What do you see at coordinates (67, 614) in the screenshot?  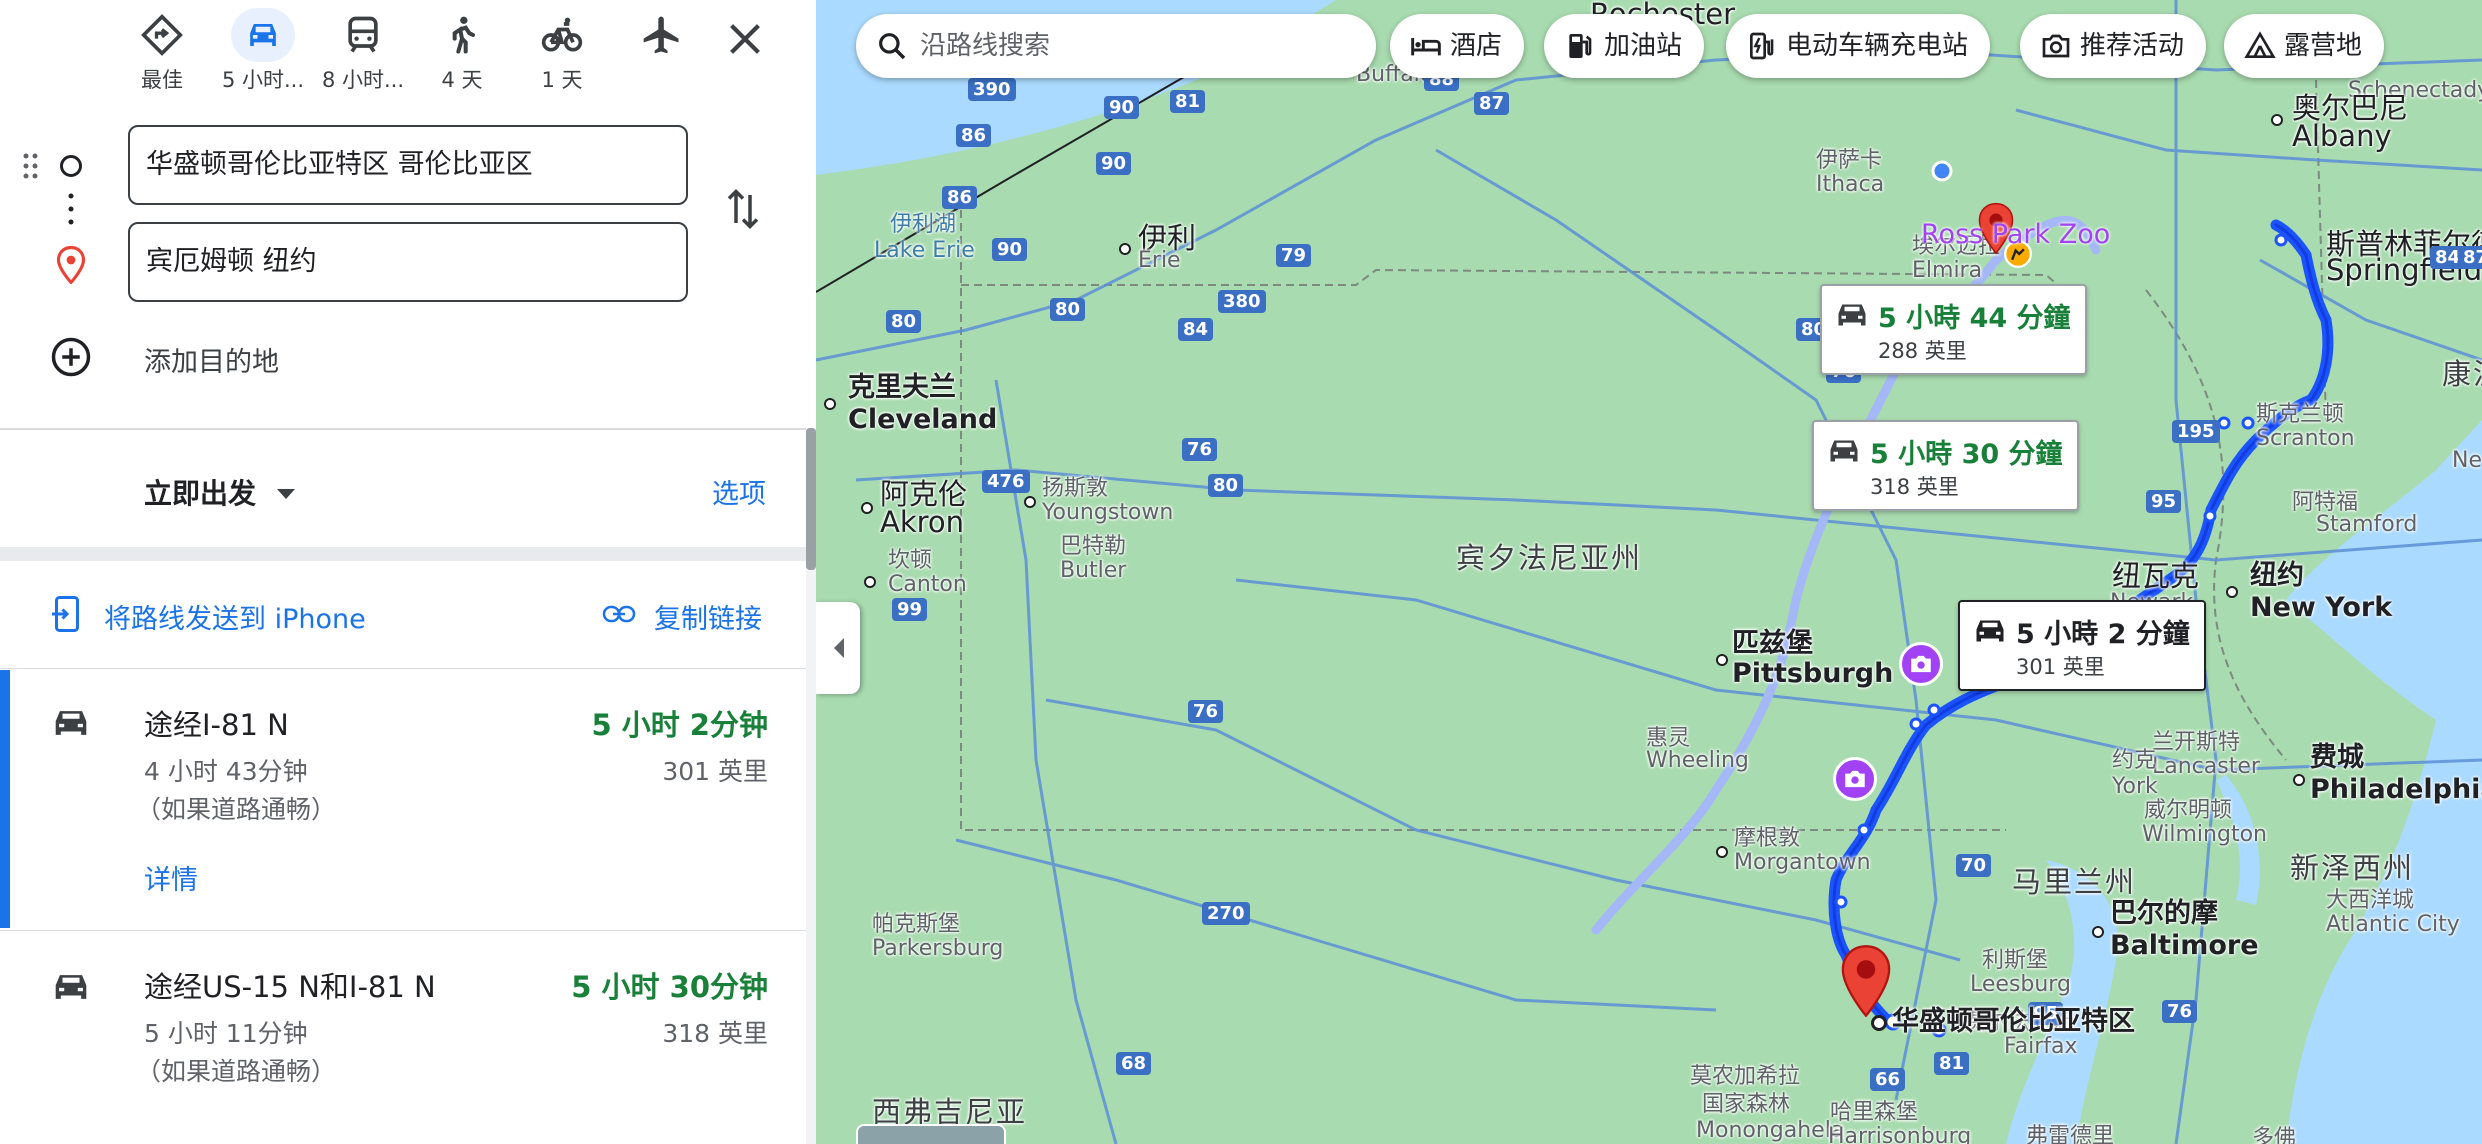 I see `phone-send-icon` at bounding box center [67, 614].